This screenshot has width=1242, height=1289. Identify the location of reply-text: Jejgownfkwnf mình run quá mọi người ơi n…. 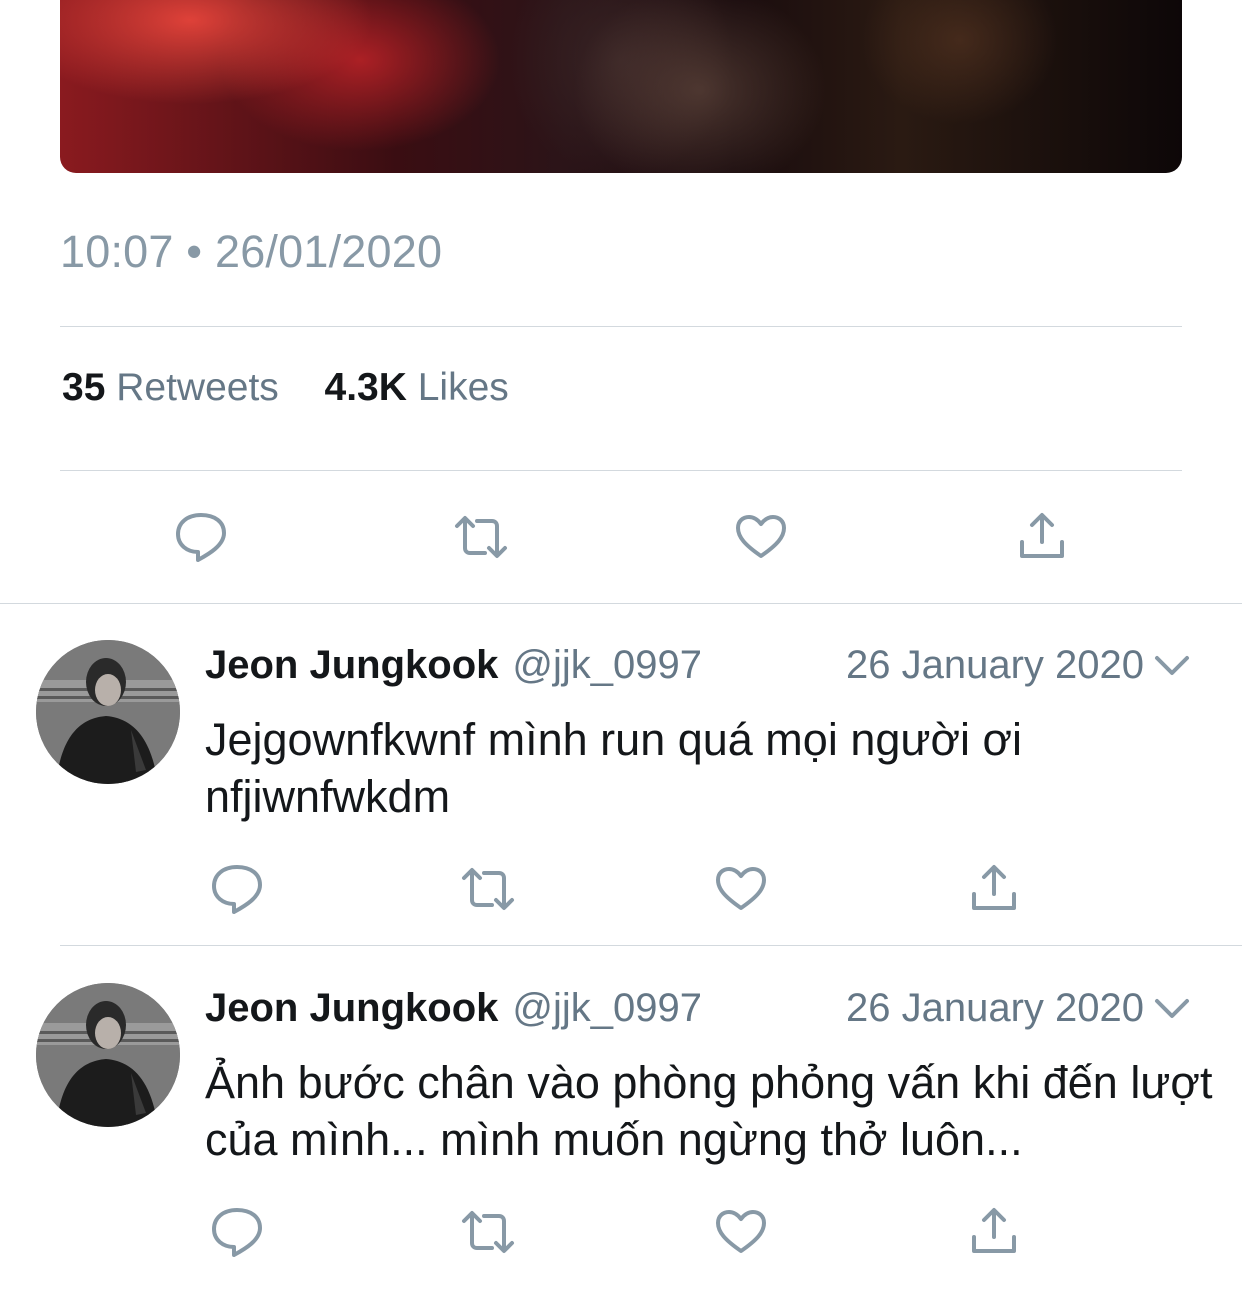
(614, 768).